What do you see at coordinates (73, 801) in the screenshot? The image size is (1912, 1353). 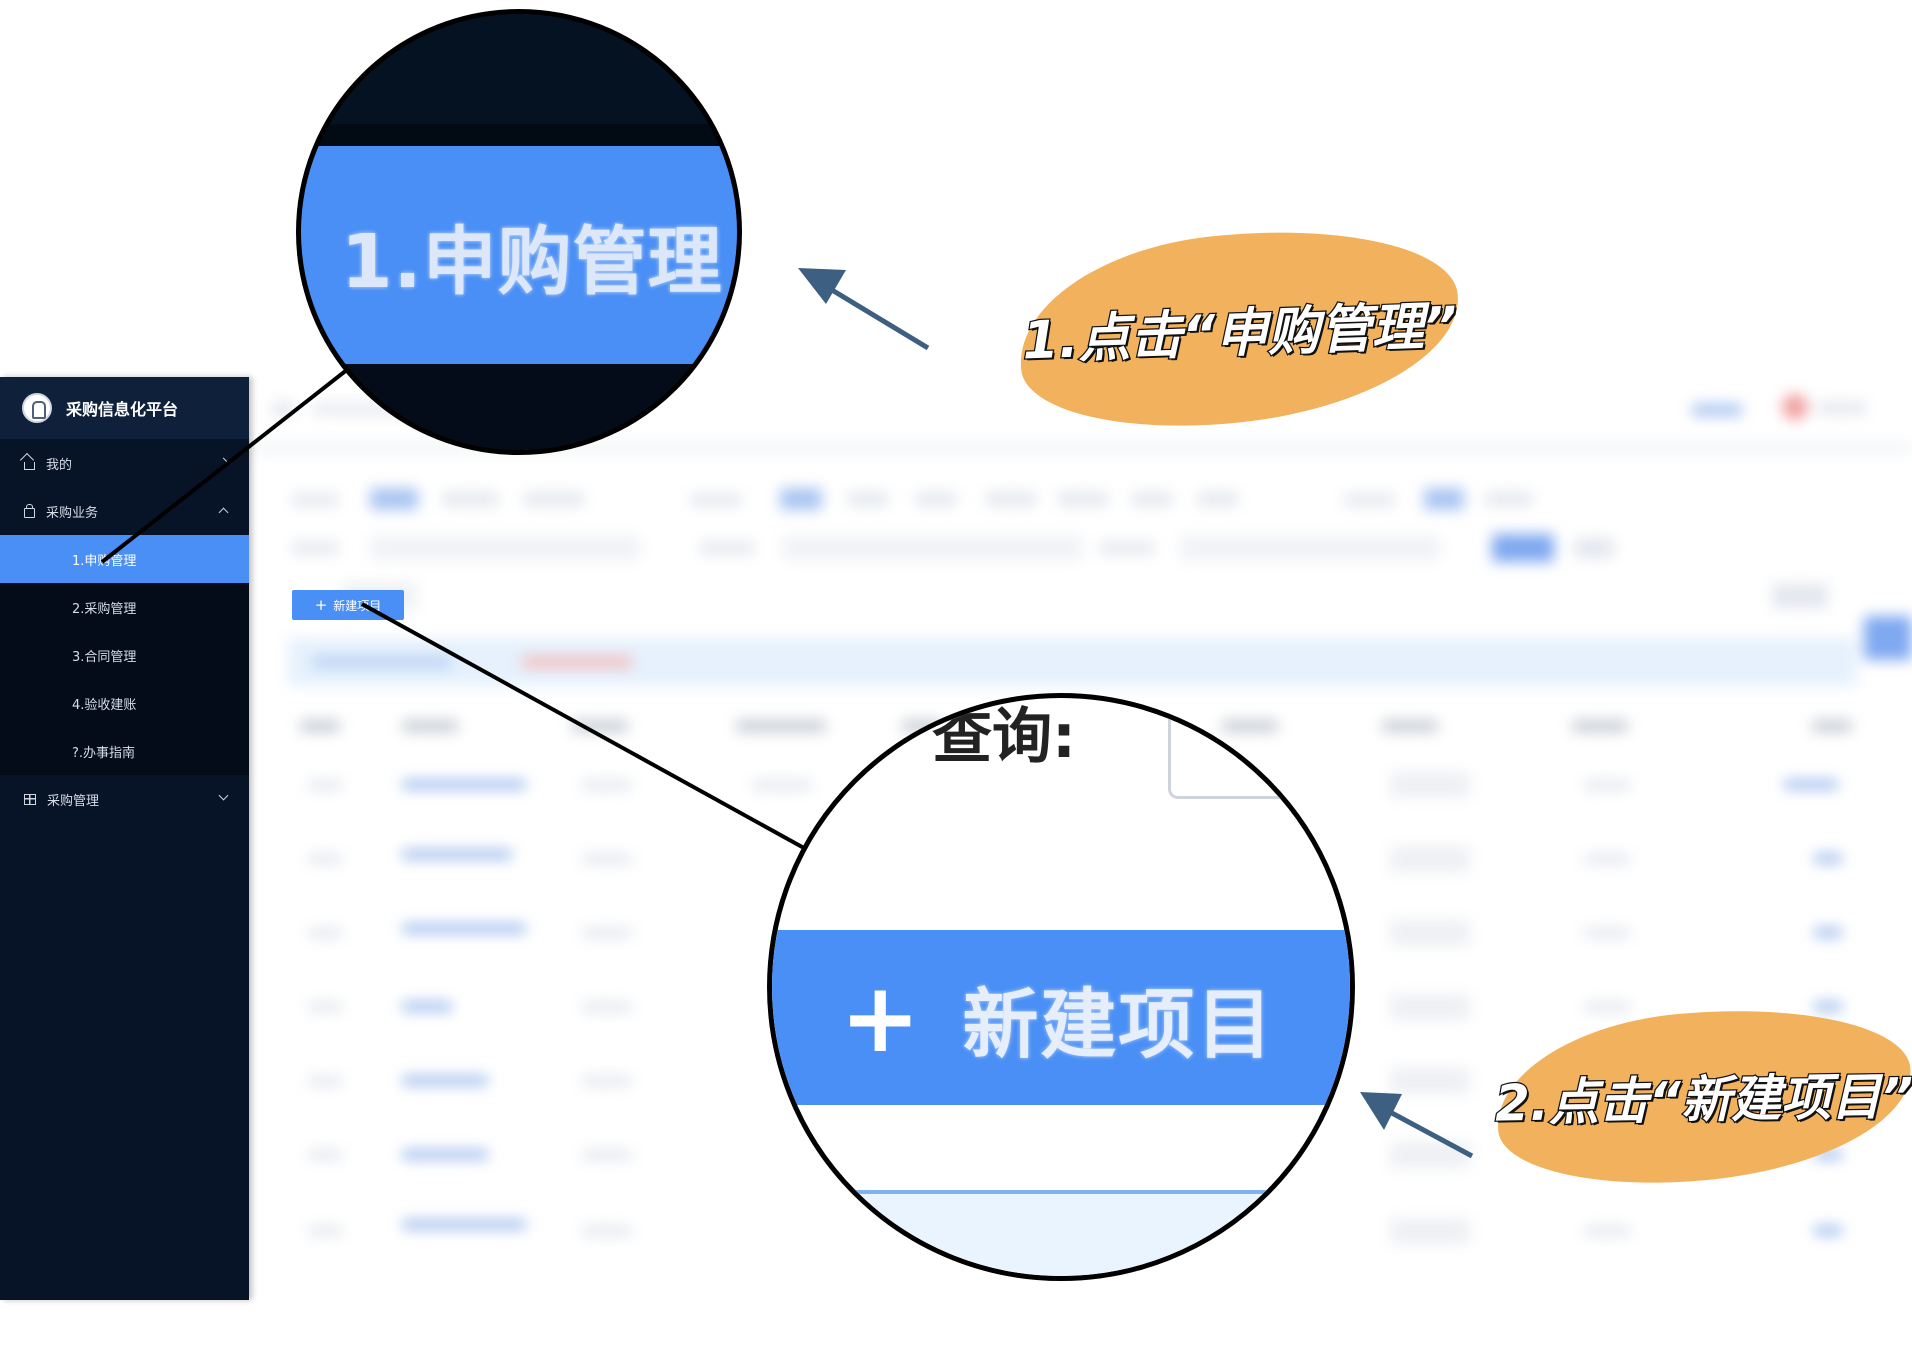 I see `sidebar-item-label: 采购管理` at bounding box center [73, 801].